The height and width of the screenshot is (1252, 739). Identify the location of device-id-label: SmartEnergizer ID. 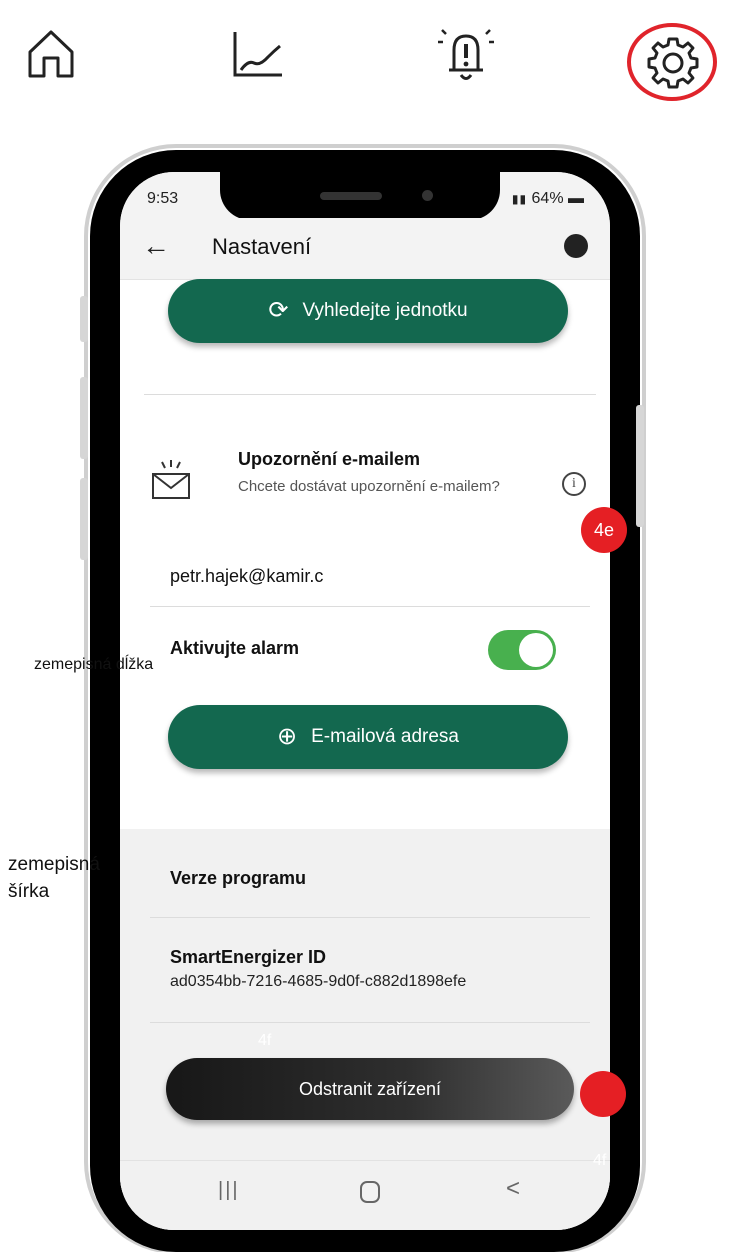
(248, 957).